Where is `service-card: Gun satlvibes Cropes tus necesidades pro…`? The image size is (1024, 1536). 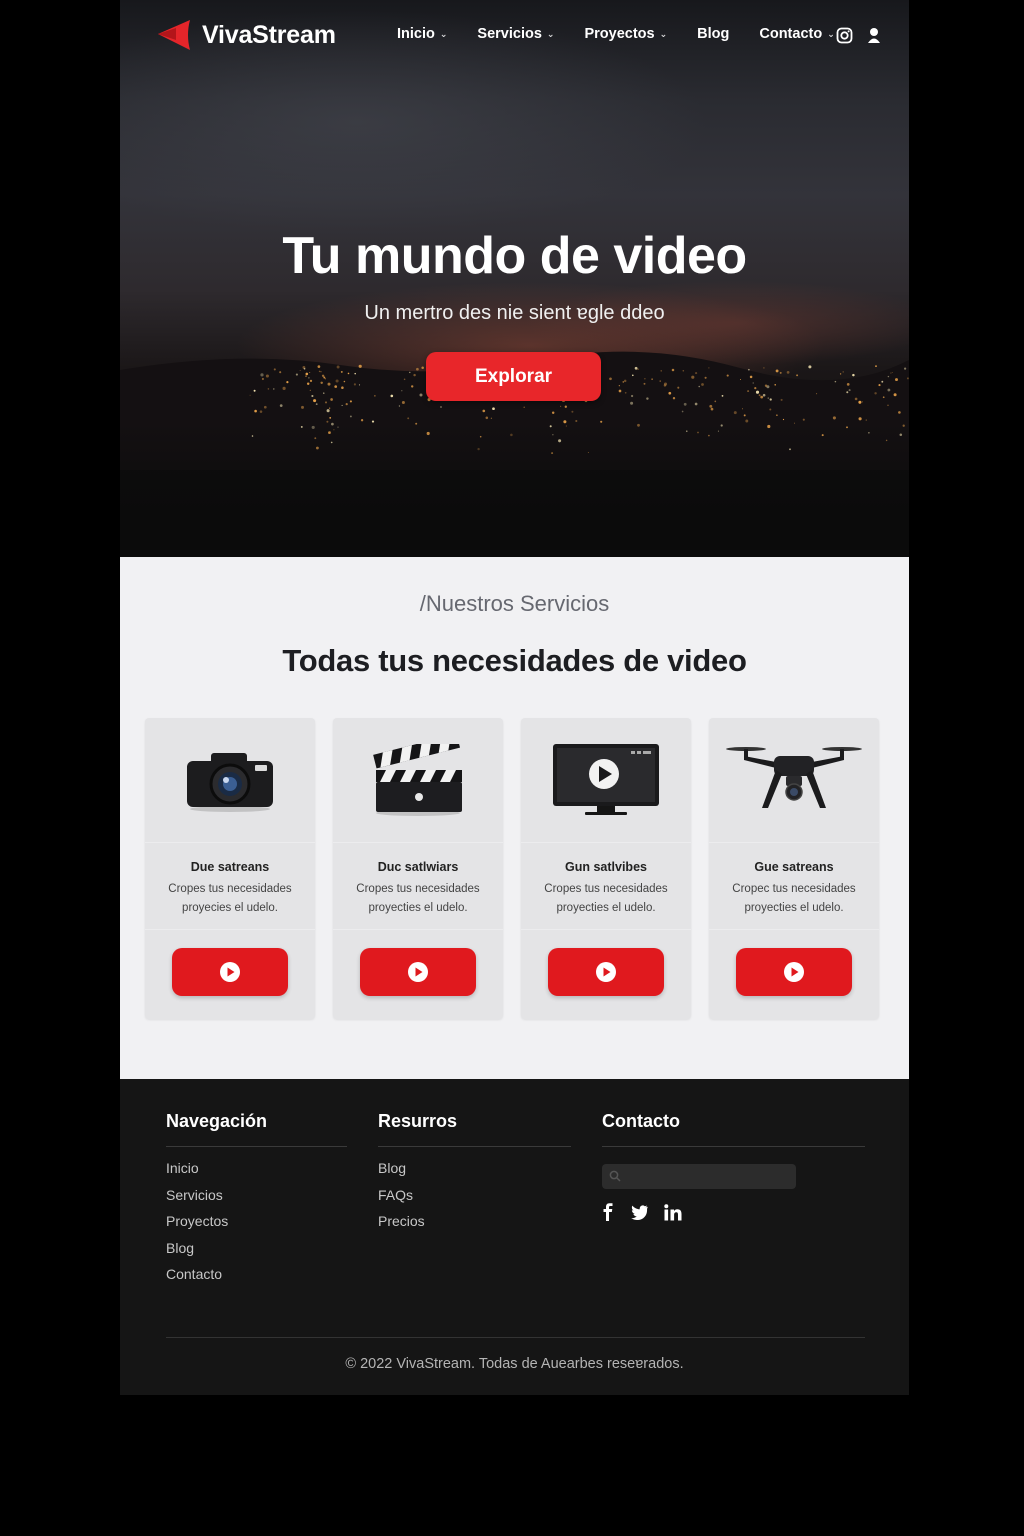 service-card: Gun satlvibes Cropes tus necesidades pro… is located at coordinates (606, 868).